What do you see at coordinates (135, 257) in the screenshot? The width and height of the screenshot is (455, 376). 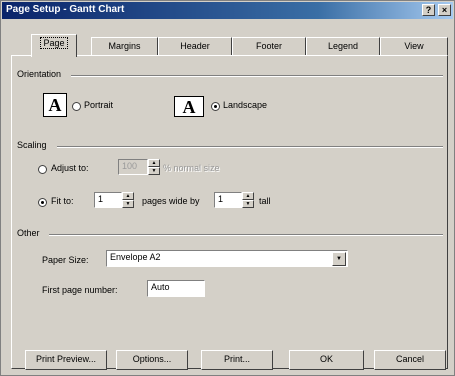 I see `paper-size-value: Envelope A2` at bounding box center [135, 257].